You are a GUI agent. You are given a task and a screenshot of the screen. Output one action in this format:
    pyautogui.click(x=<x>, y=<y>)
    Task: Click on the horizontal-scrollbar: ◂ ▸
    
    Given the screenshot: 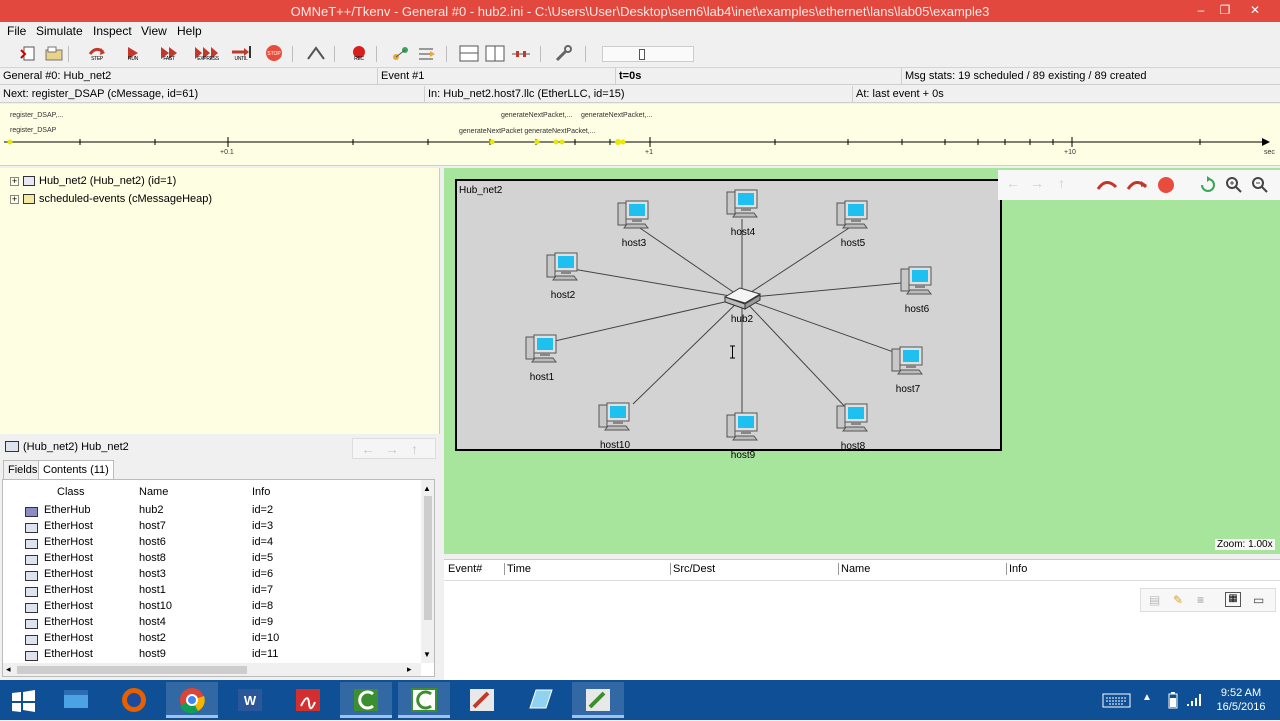 What is the action you would take?
    pyautogui.click(x=212, y=669)
    